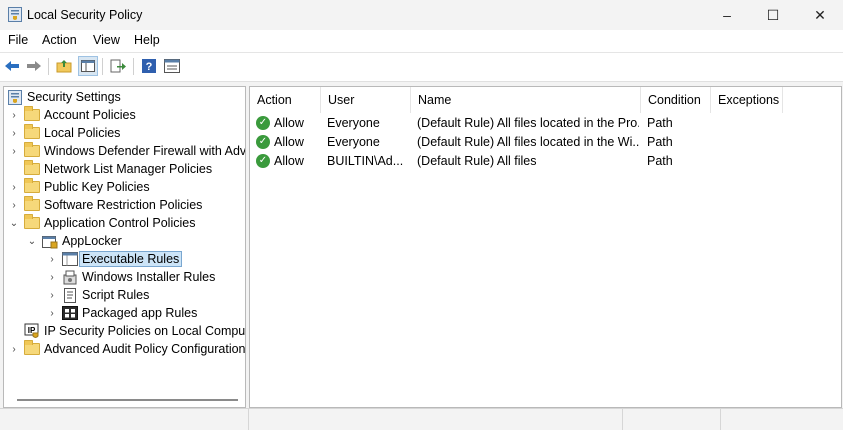 The image size is (843, 430). I want to click on script-rules-icon, so click(70, 295).